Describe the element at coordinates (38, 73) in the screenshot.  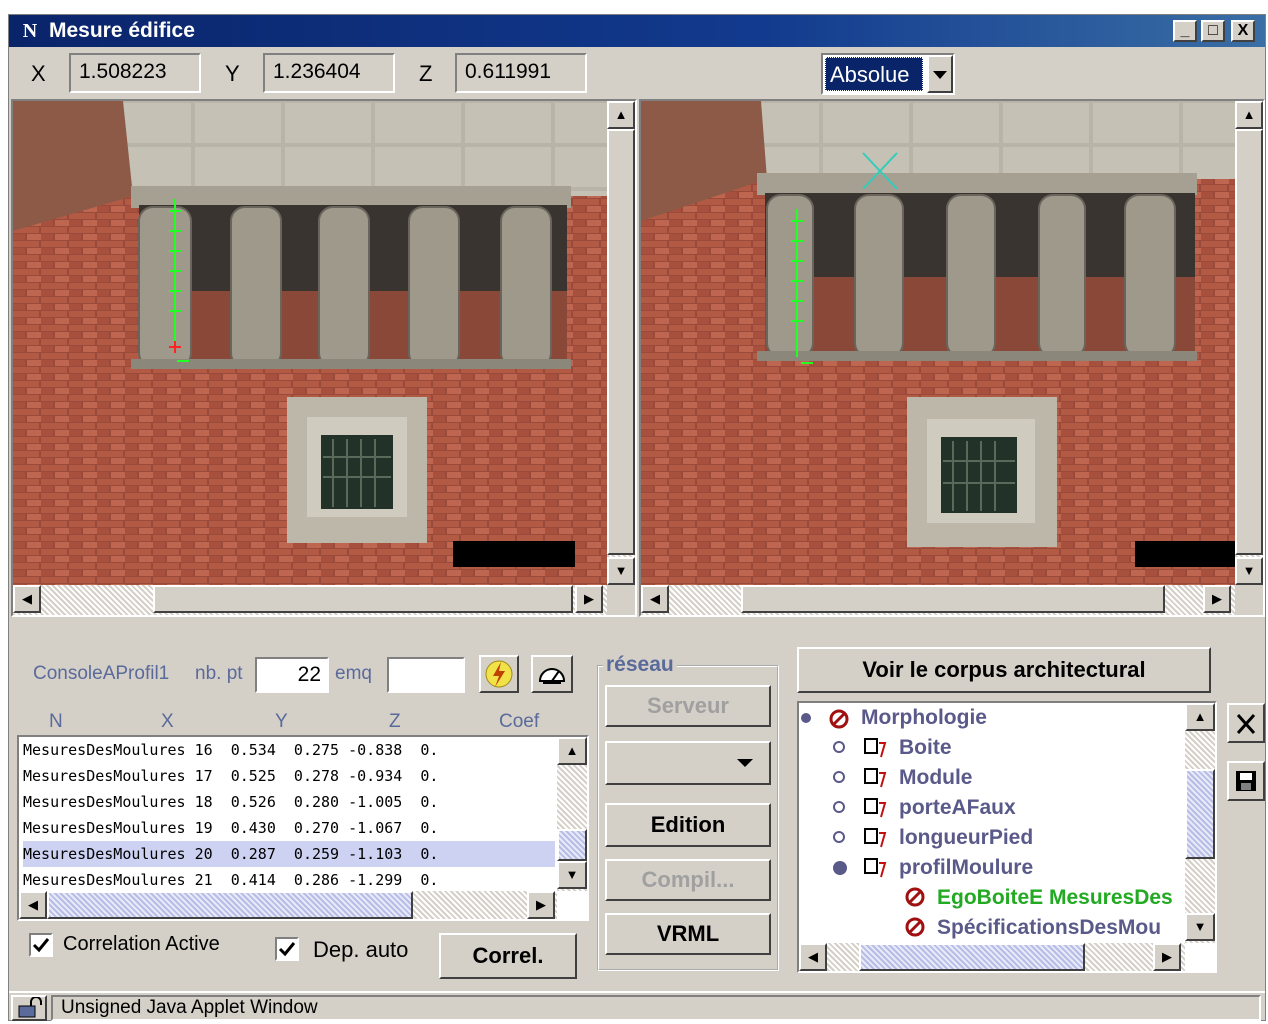
I see `x-label: X` at that location.